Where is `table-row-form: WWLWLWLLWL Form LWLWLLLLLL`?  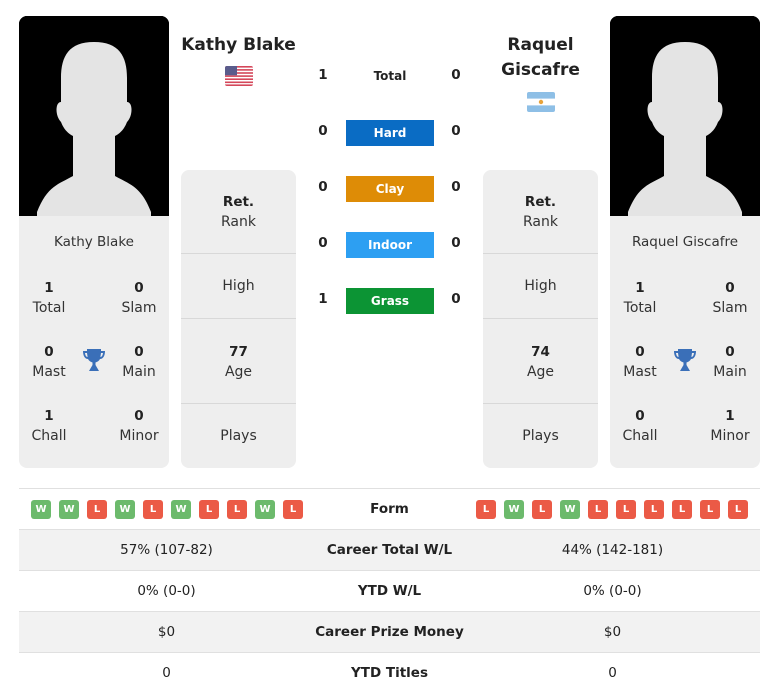
table-row-form: WWLWLWLLWL Form LWLWLLLLLL is located at coordinates (389, 509).